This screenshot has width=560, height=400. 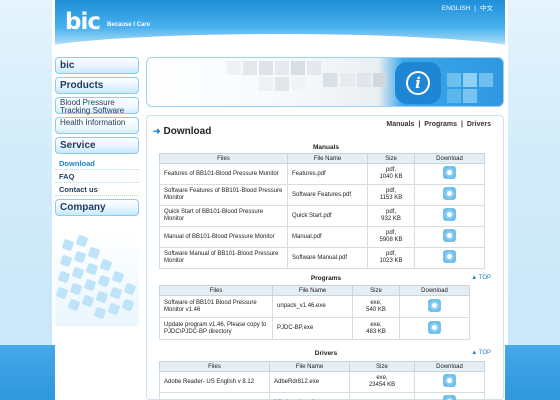 I want to click on page-side-right, so click(x=532, y=200).